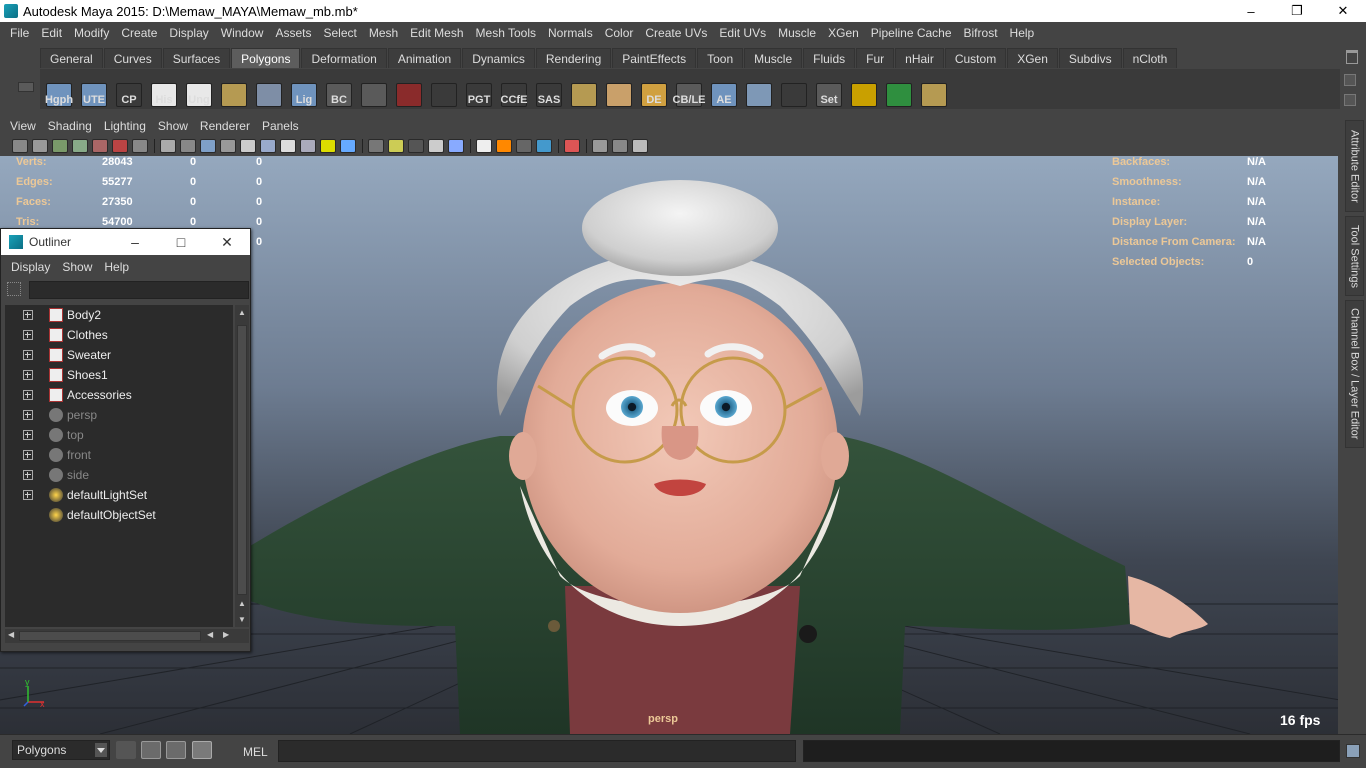 This screenshot has height=768, width=1366. Describe the element at coordinates (126, 750) in the screenshot. I see `snap-icon` at that location.